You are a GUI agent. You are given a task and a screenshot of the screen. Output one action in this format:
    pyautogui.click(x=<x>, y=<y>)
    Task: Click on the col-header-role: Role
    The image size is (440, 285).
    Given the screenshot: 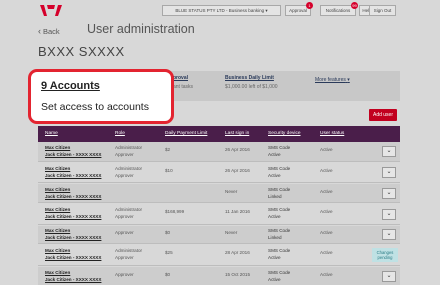 What is the action you would take?
    pyautogui.click(x=120, y=133)
    